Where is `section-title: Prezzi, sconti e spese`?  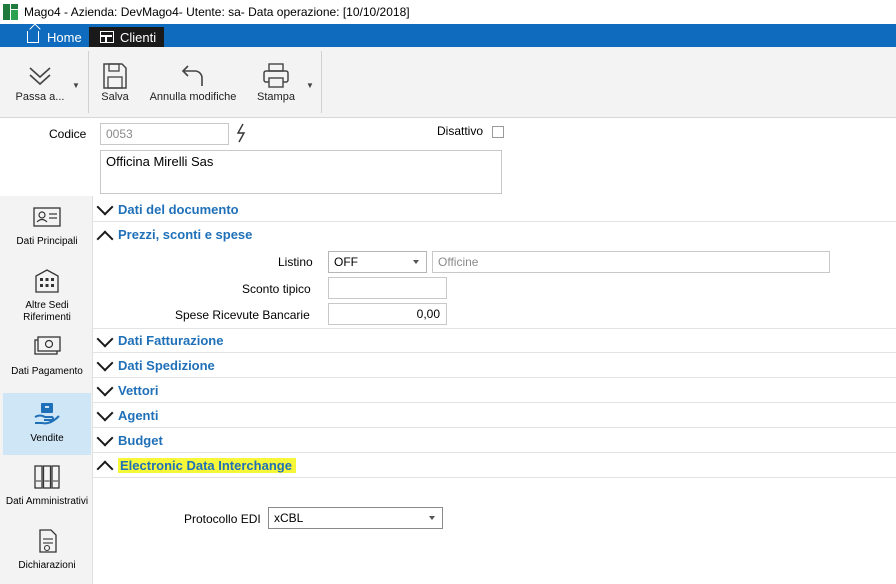
section-title: Prezzi, sconti e spese is located at coordinates (185, 234).